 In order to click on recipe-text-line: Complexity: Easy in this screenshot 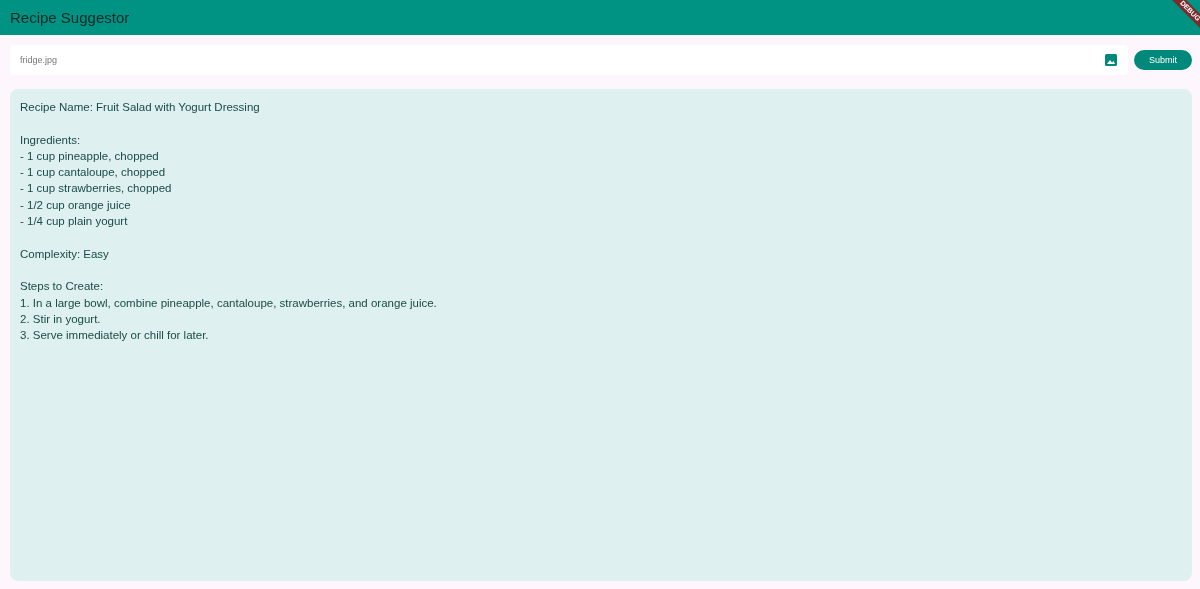, I will do `click(65, 254)`.